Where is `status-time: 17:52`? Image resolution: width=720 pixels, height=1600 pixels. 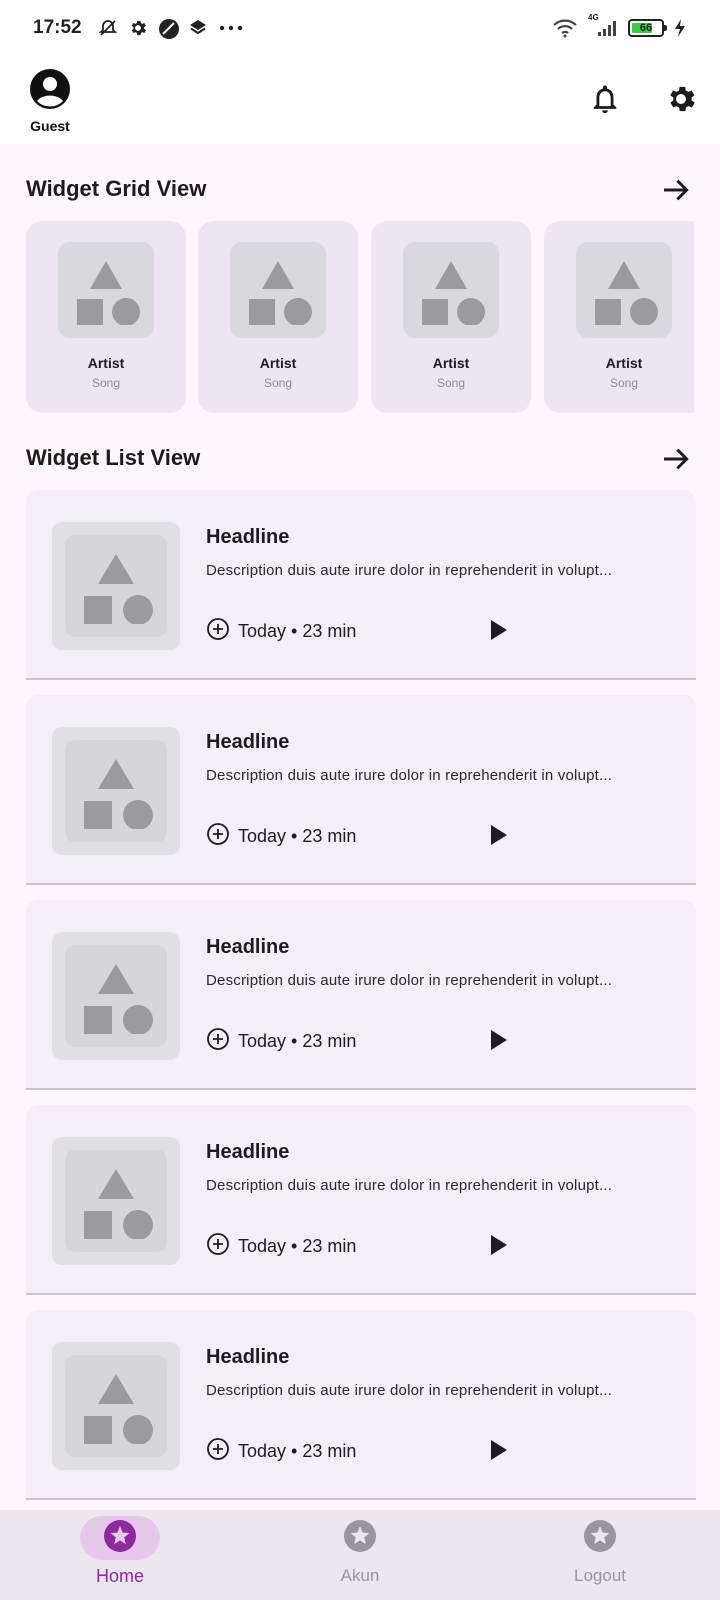 status-time: 17:52 is located at coordinates (57, 27).